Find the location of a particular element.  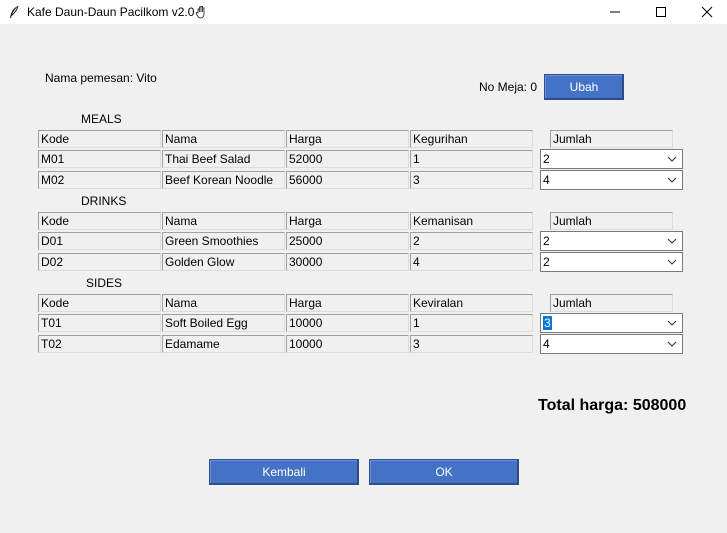

cell-nama: Thai Beef Salad is located at coordinates (223, 159).